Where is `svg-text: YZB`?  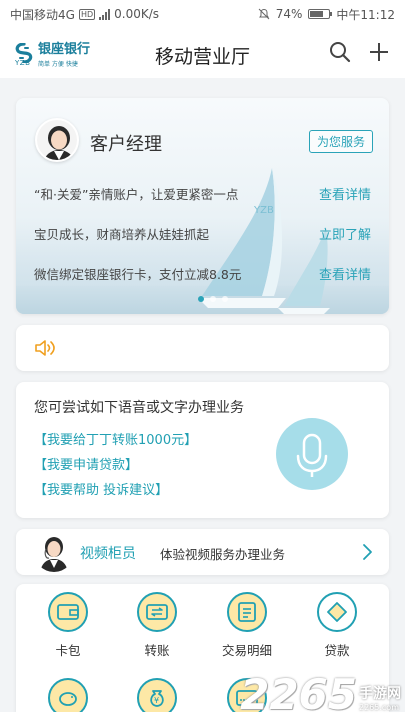 svg-text: YZB is located at coordinates (263, 210).